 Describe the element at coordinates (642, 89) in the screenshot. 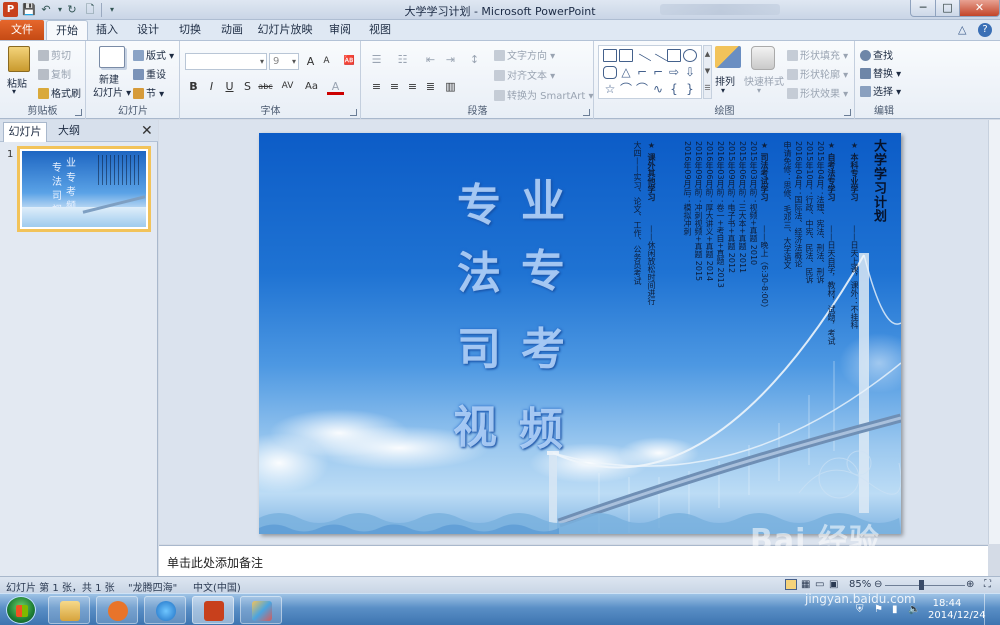

I see `shape-arc-icon: ⌒` at that location.